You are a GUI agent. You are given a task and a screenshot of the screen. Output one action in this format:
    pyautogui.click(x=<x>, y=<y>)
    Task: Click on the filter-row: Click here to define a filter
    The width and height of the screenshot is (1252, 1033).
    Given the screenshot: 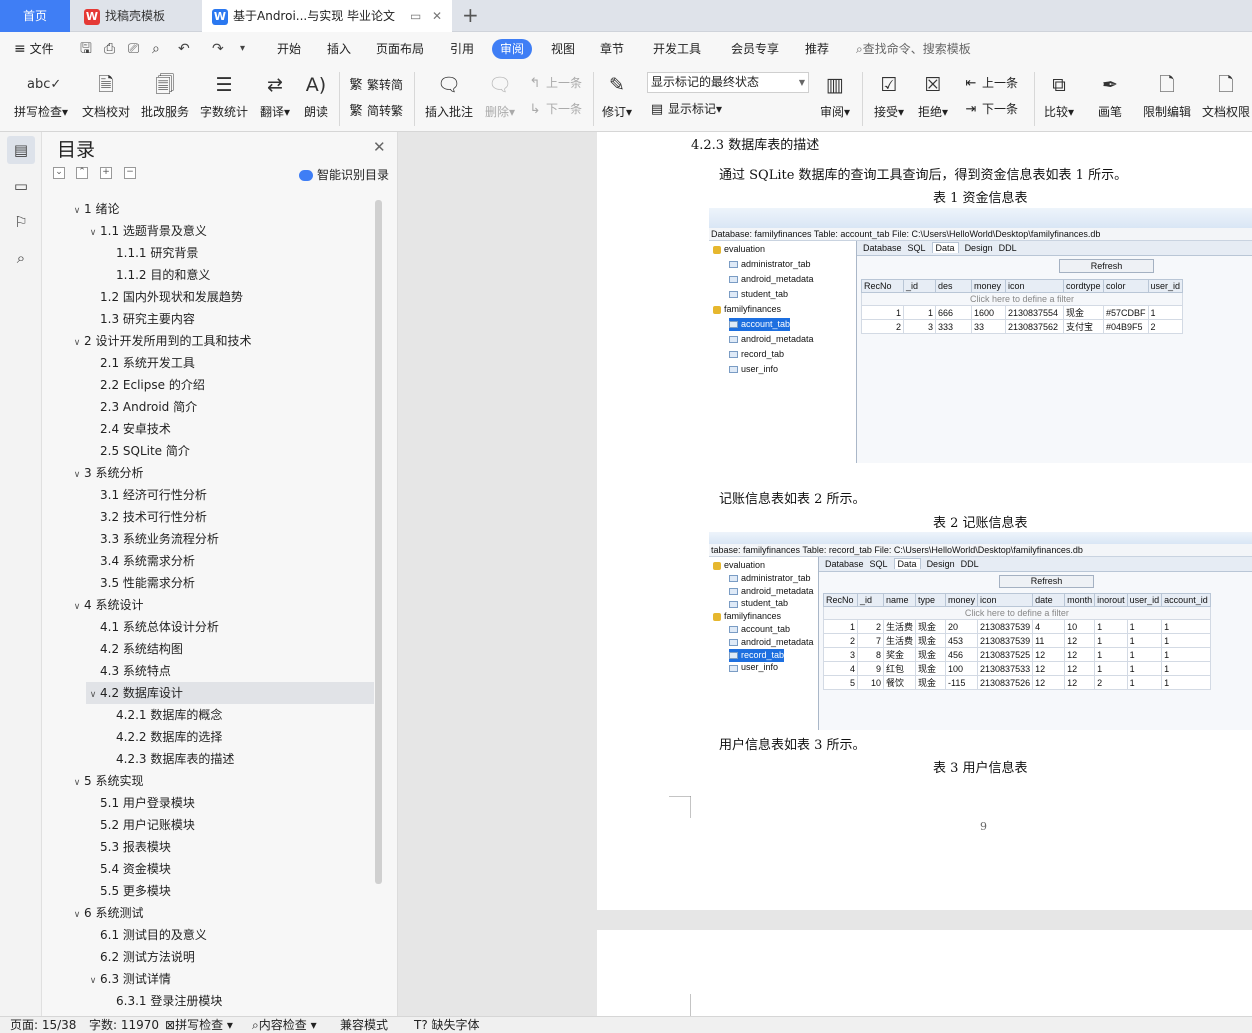 What is the action you would take?
    pyautogui.click(x=1017, y=613)
    